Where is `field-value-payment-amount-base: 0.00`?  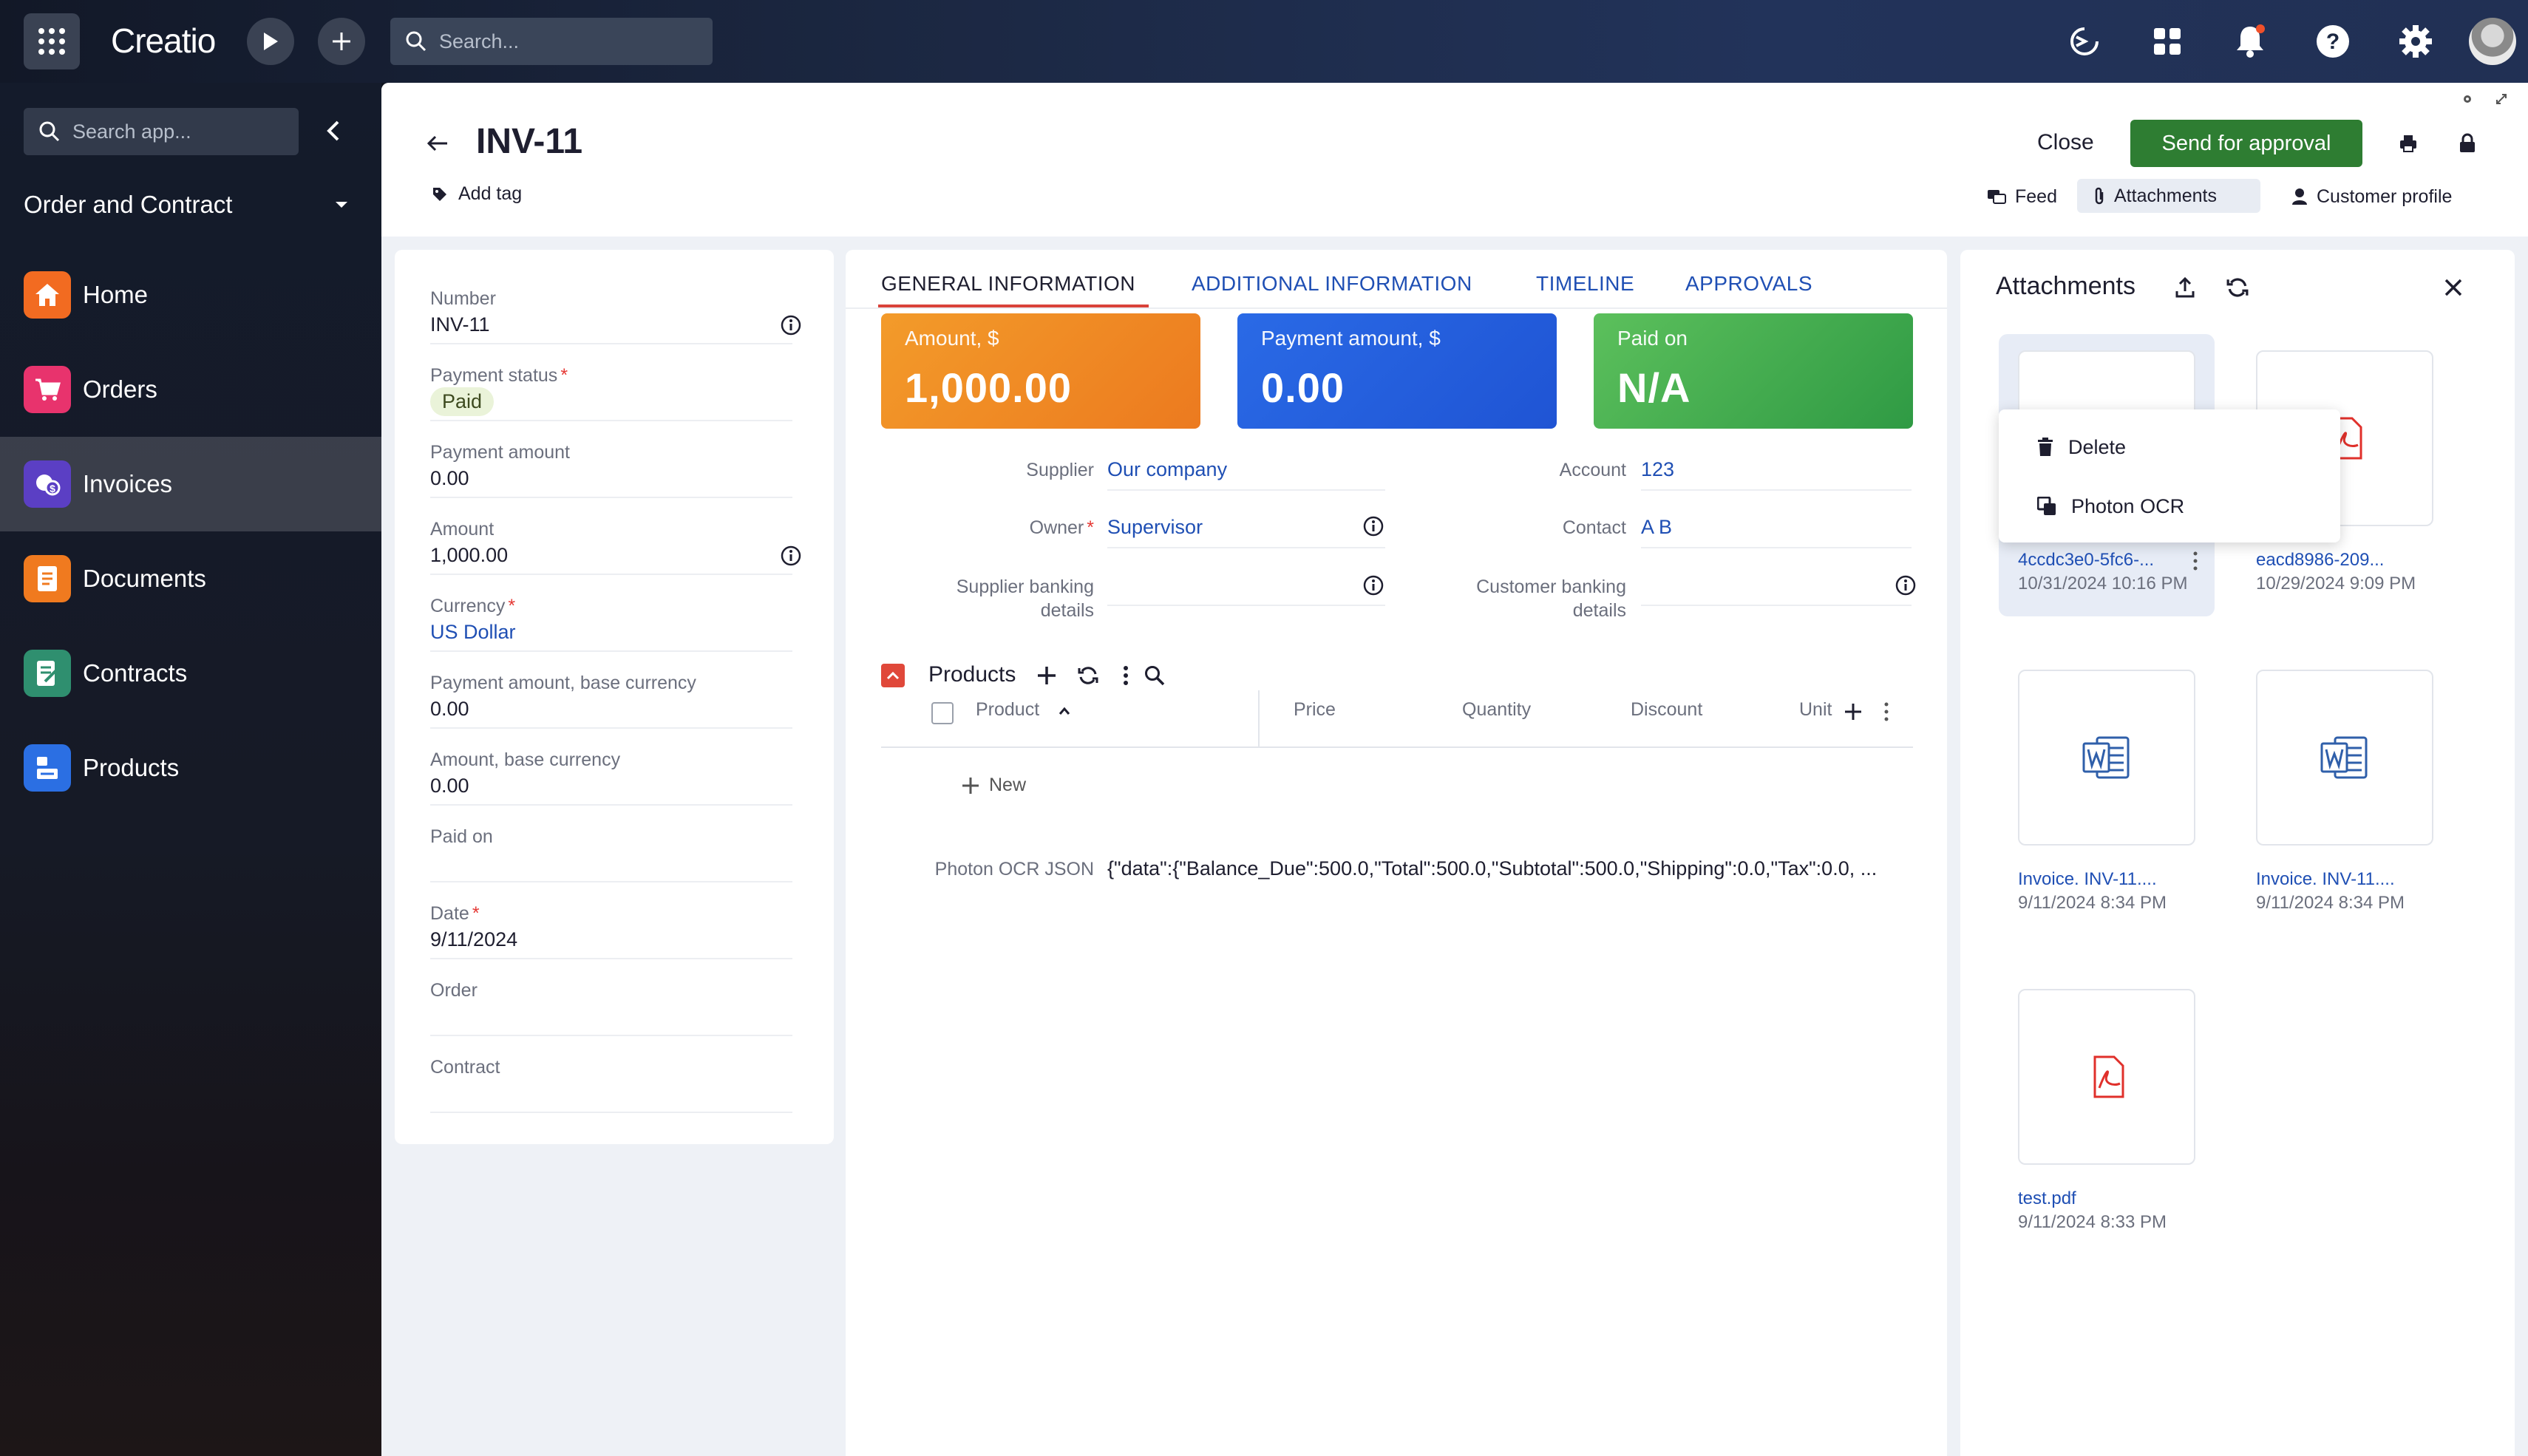
field-value-payment-amount-base: 0.00 is located at coordinates (450, 709).